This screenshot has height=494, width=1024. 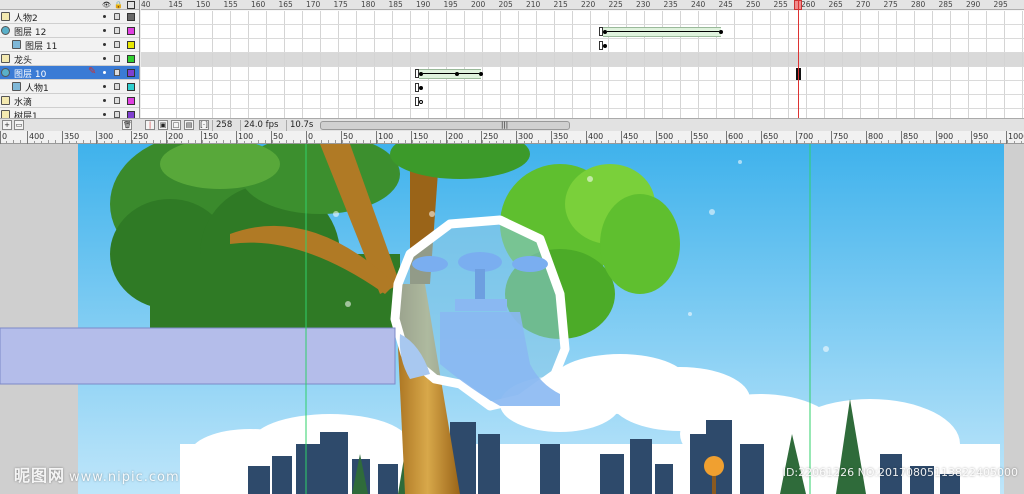 I want to click on current-frame-field: 258, so click(x=225, y=125).